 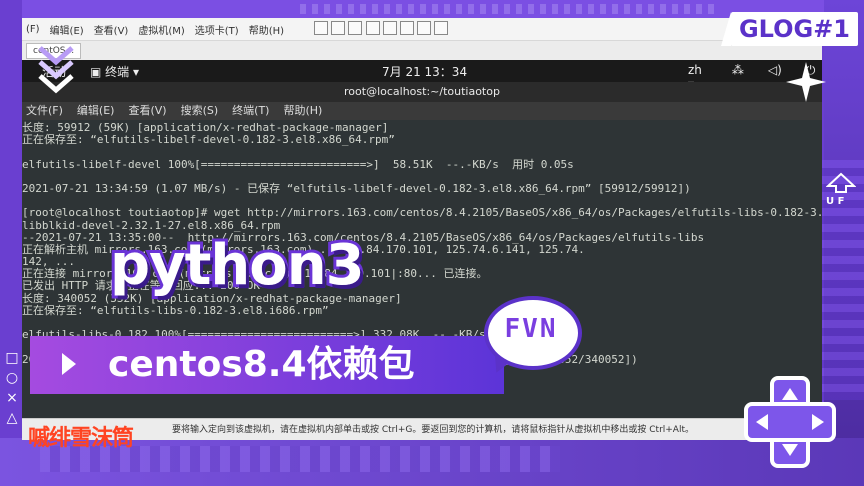 I want to click on gnome-top-bar: 活动 ▣ 终端 ▾ 7月 21 13：34 zh ▾ ⁂ ◁) ⏻ ▾, so click(x=422, y=76).